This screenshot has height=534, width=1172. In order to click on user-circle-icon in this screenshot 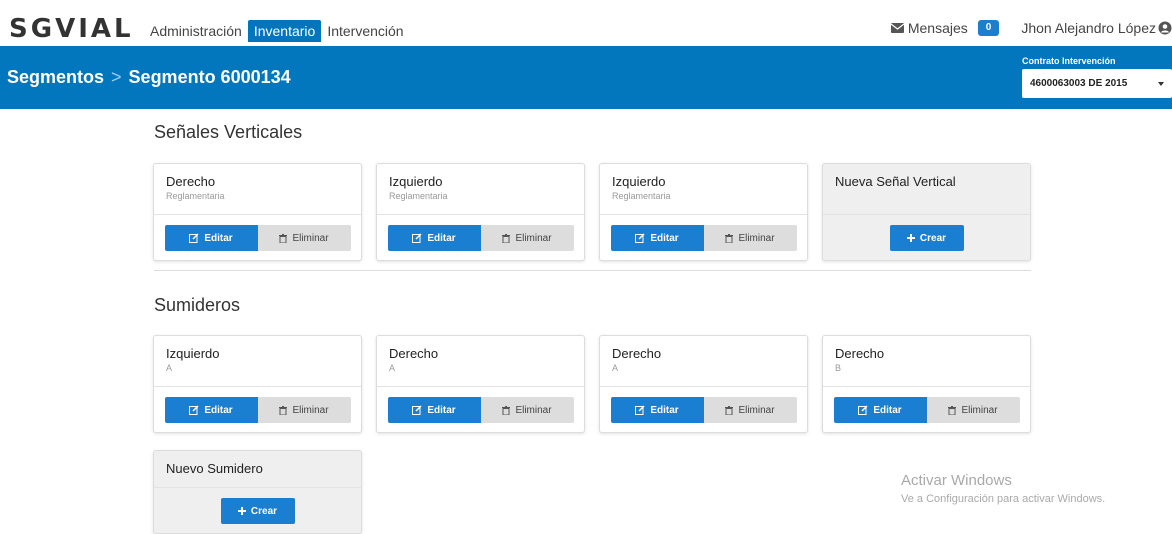, I will do `click(1165, 28)`.